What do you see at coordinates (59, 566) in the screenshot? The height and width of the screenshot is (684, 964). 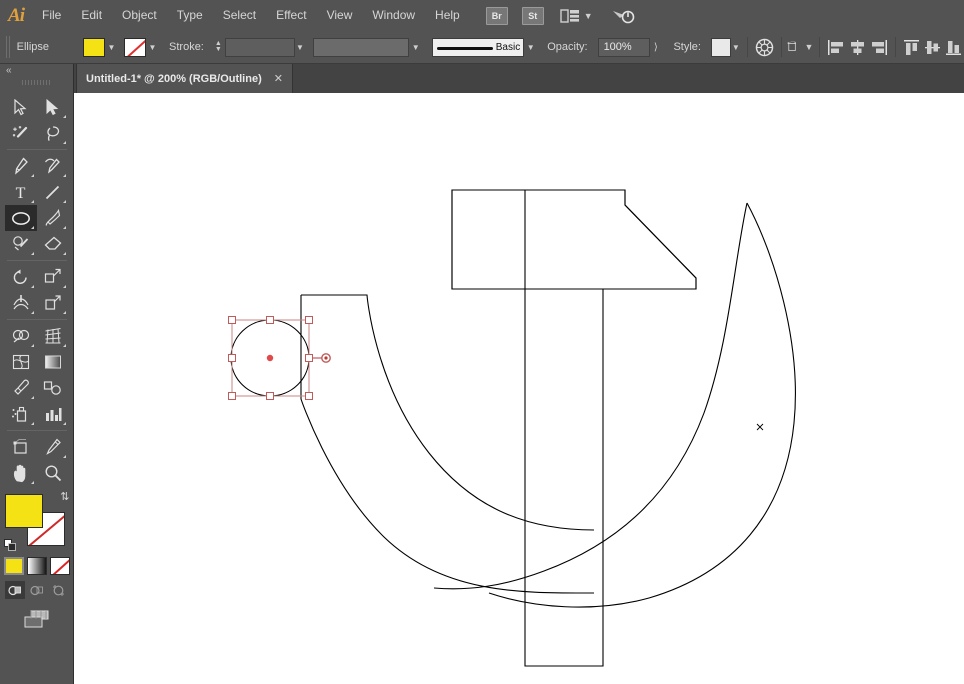 I see `none-swatch-button` at bounding box center [59, 566].